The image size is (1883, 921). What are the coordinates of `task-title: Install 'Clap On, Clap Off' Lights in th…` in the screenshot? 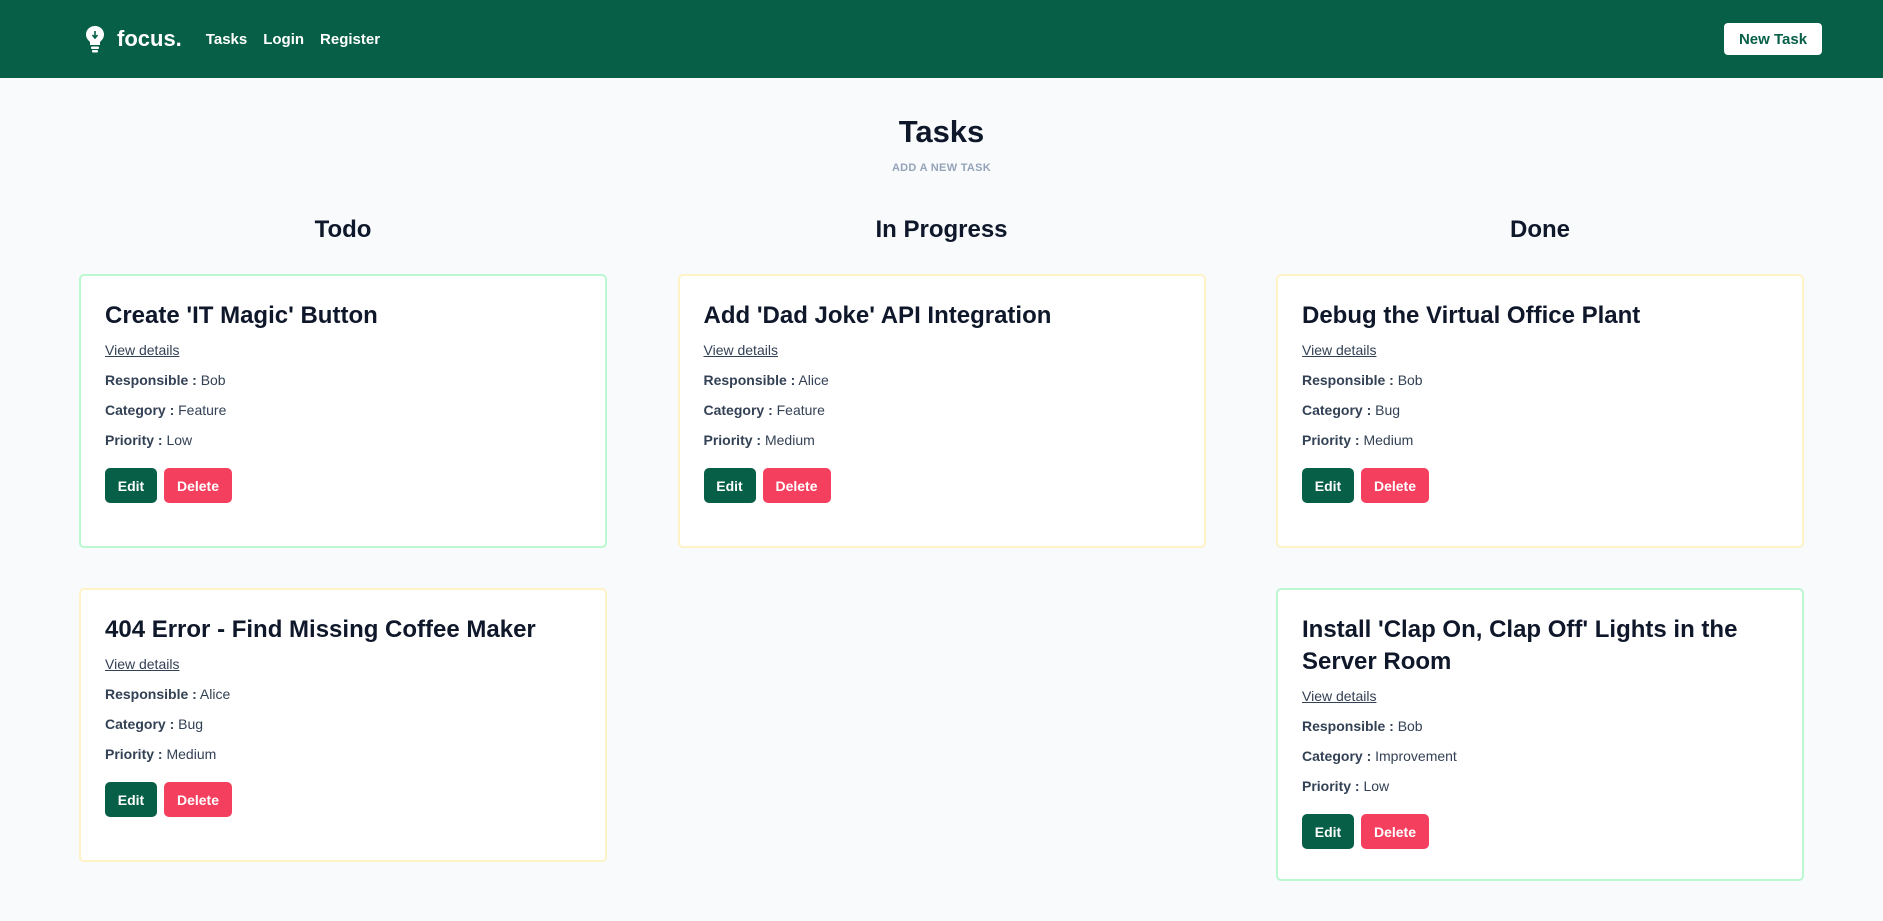 It's located at (1520, 645).